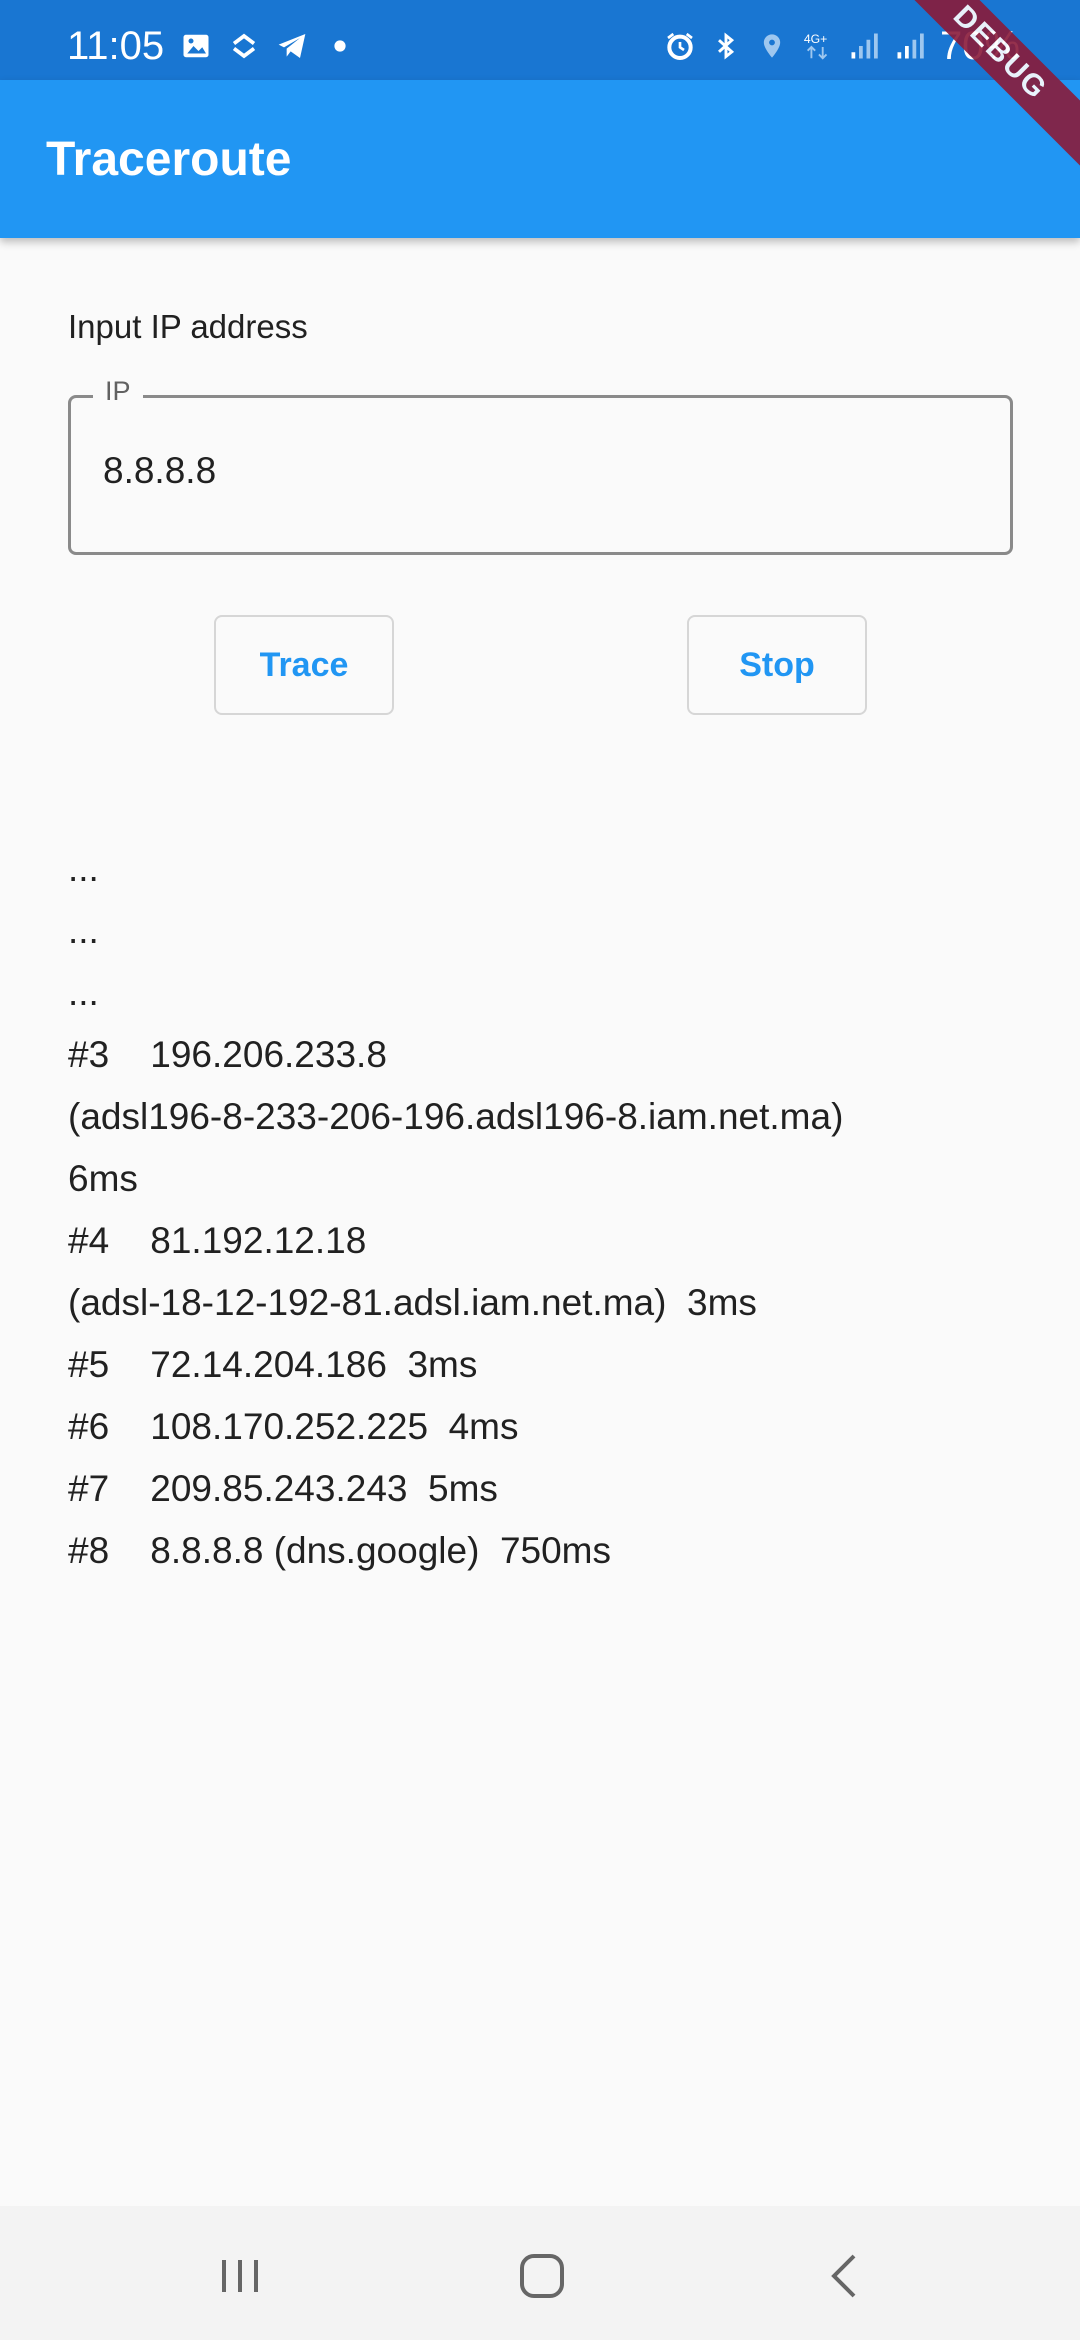 The image size is (1080, 2340). I want to click on ip-field-value: 8.8.8.8, so click(159, 471).